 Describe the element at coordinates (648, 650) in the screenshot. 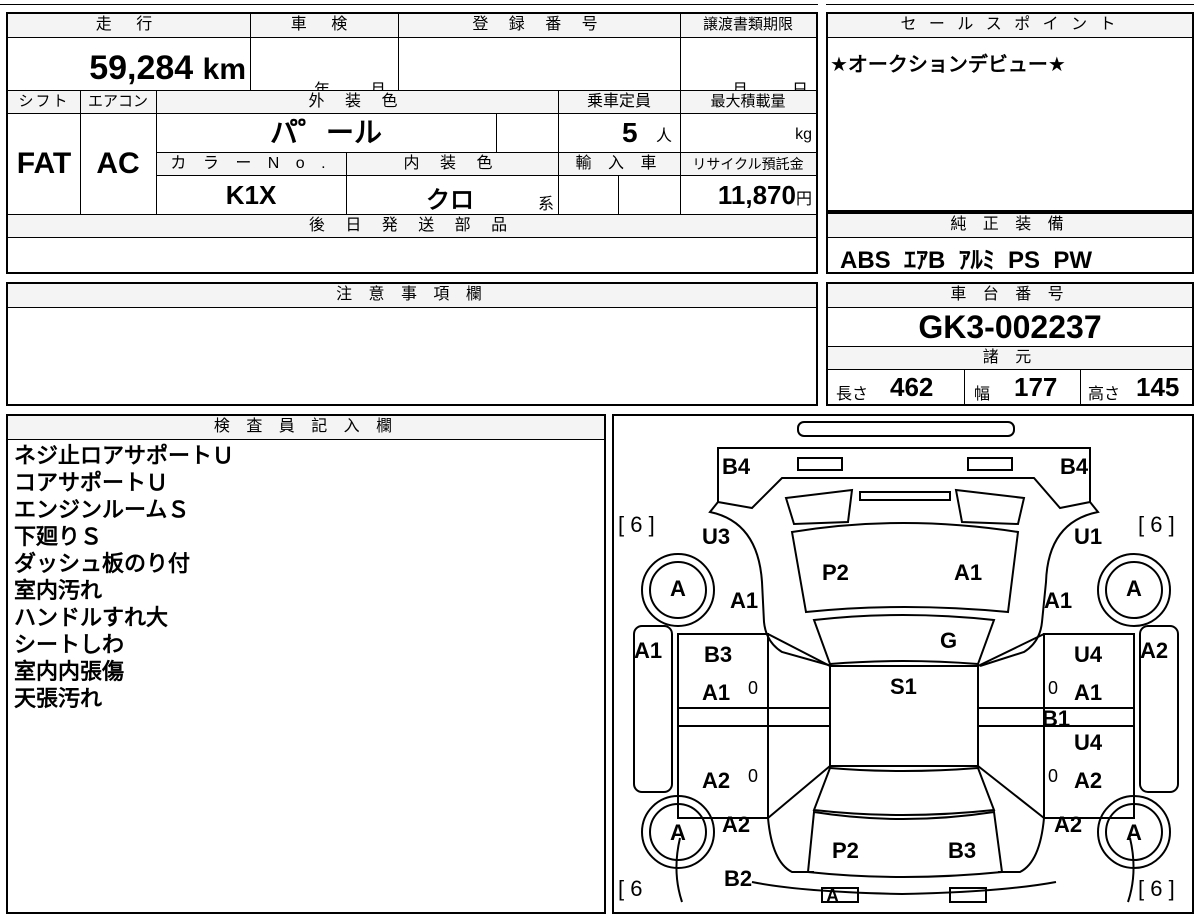

I see `mark-side-left: A1` at that location.